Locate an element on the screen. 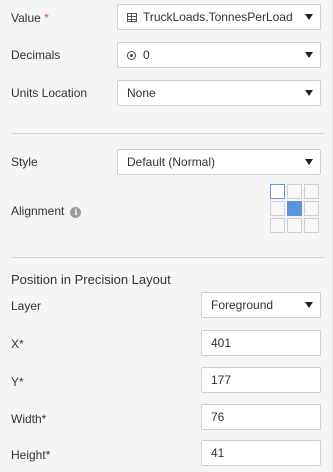  y-label: Y* is located at coordinates (17, 382).